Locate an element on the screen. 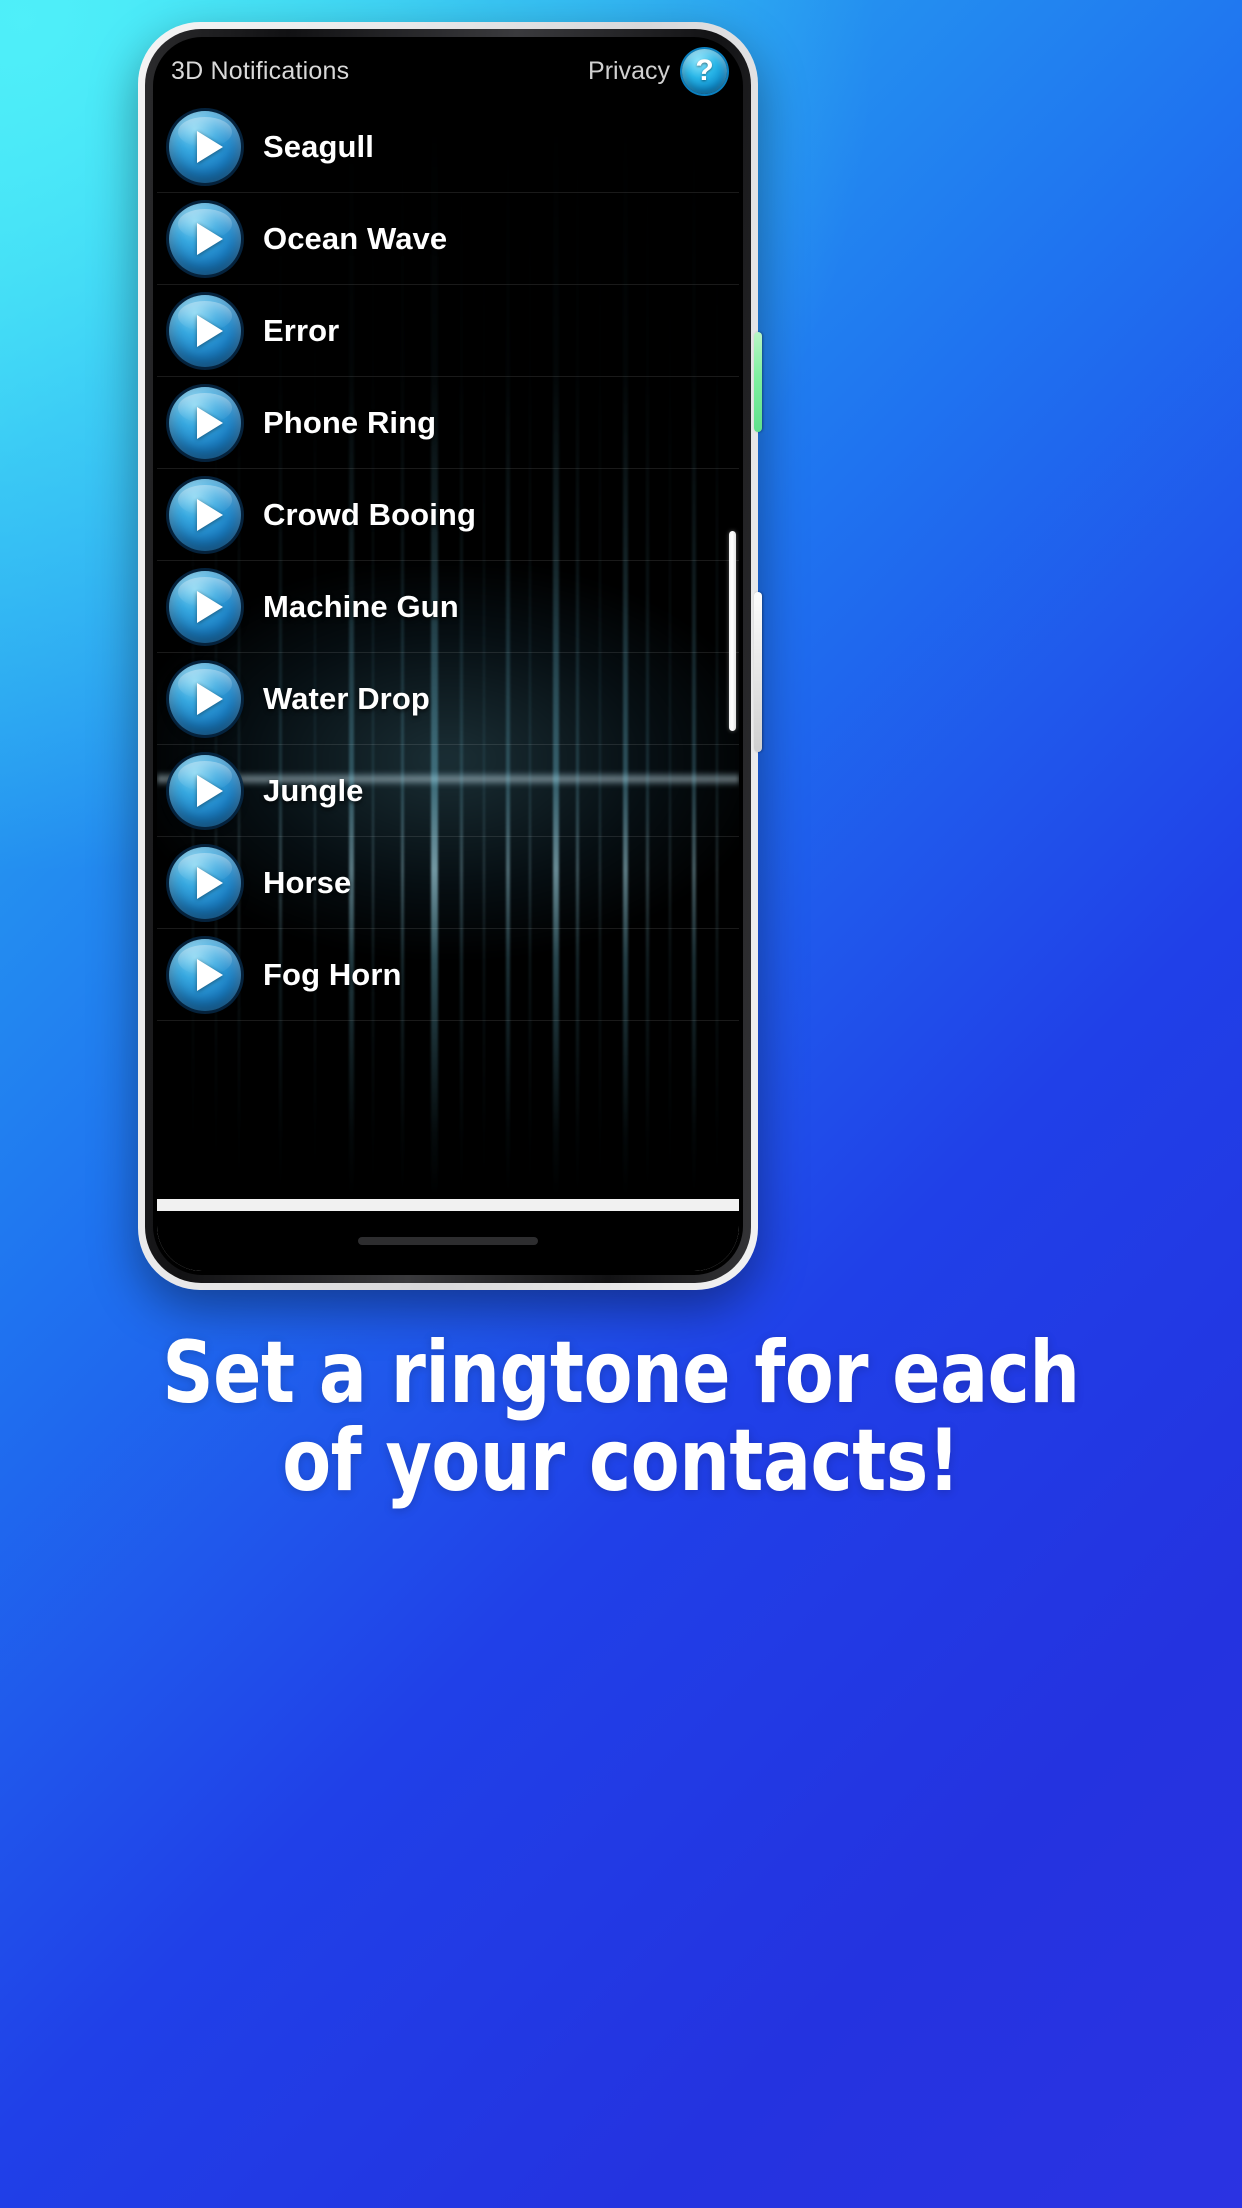 Image resolution: width=1242 pixels, height=2208 pixels. list-item: Water Drop is located at coordinates (448, 699).